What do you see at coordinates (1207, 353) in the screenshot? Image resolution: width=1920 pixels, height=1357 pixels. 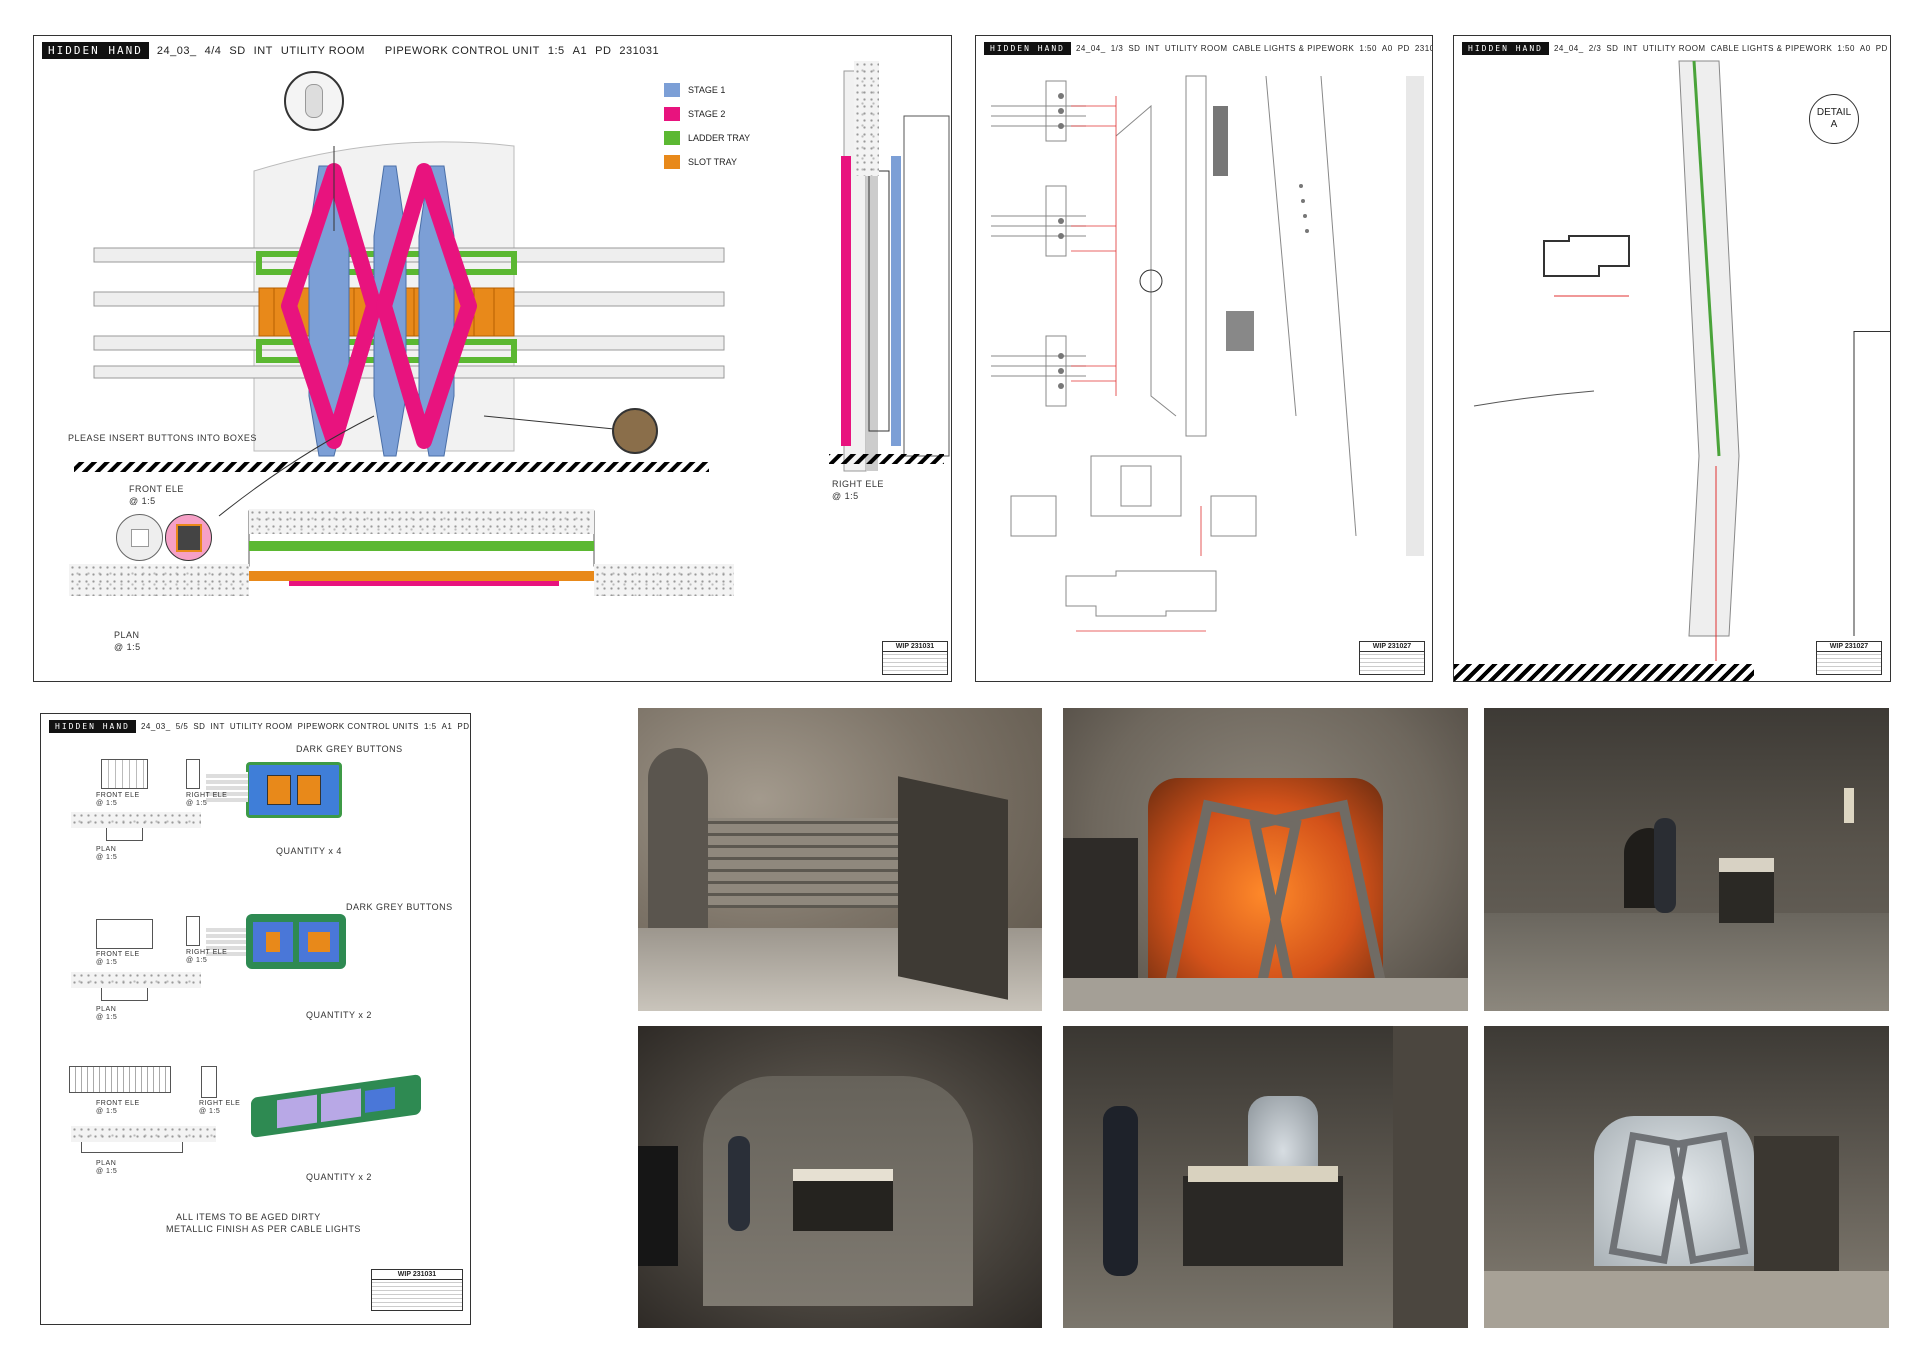 I see `section-drawings` at bounding box center [1207, 353].